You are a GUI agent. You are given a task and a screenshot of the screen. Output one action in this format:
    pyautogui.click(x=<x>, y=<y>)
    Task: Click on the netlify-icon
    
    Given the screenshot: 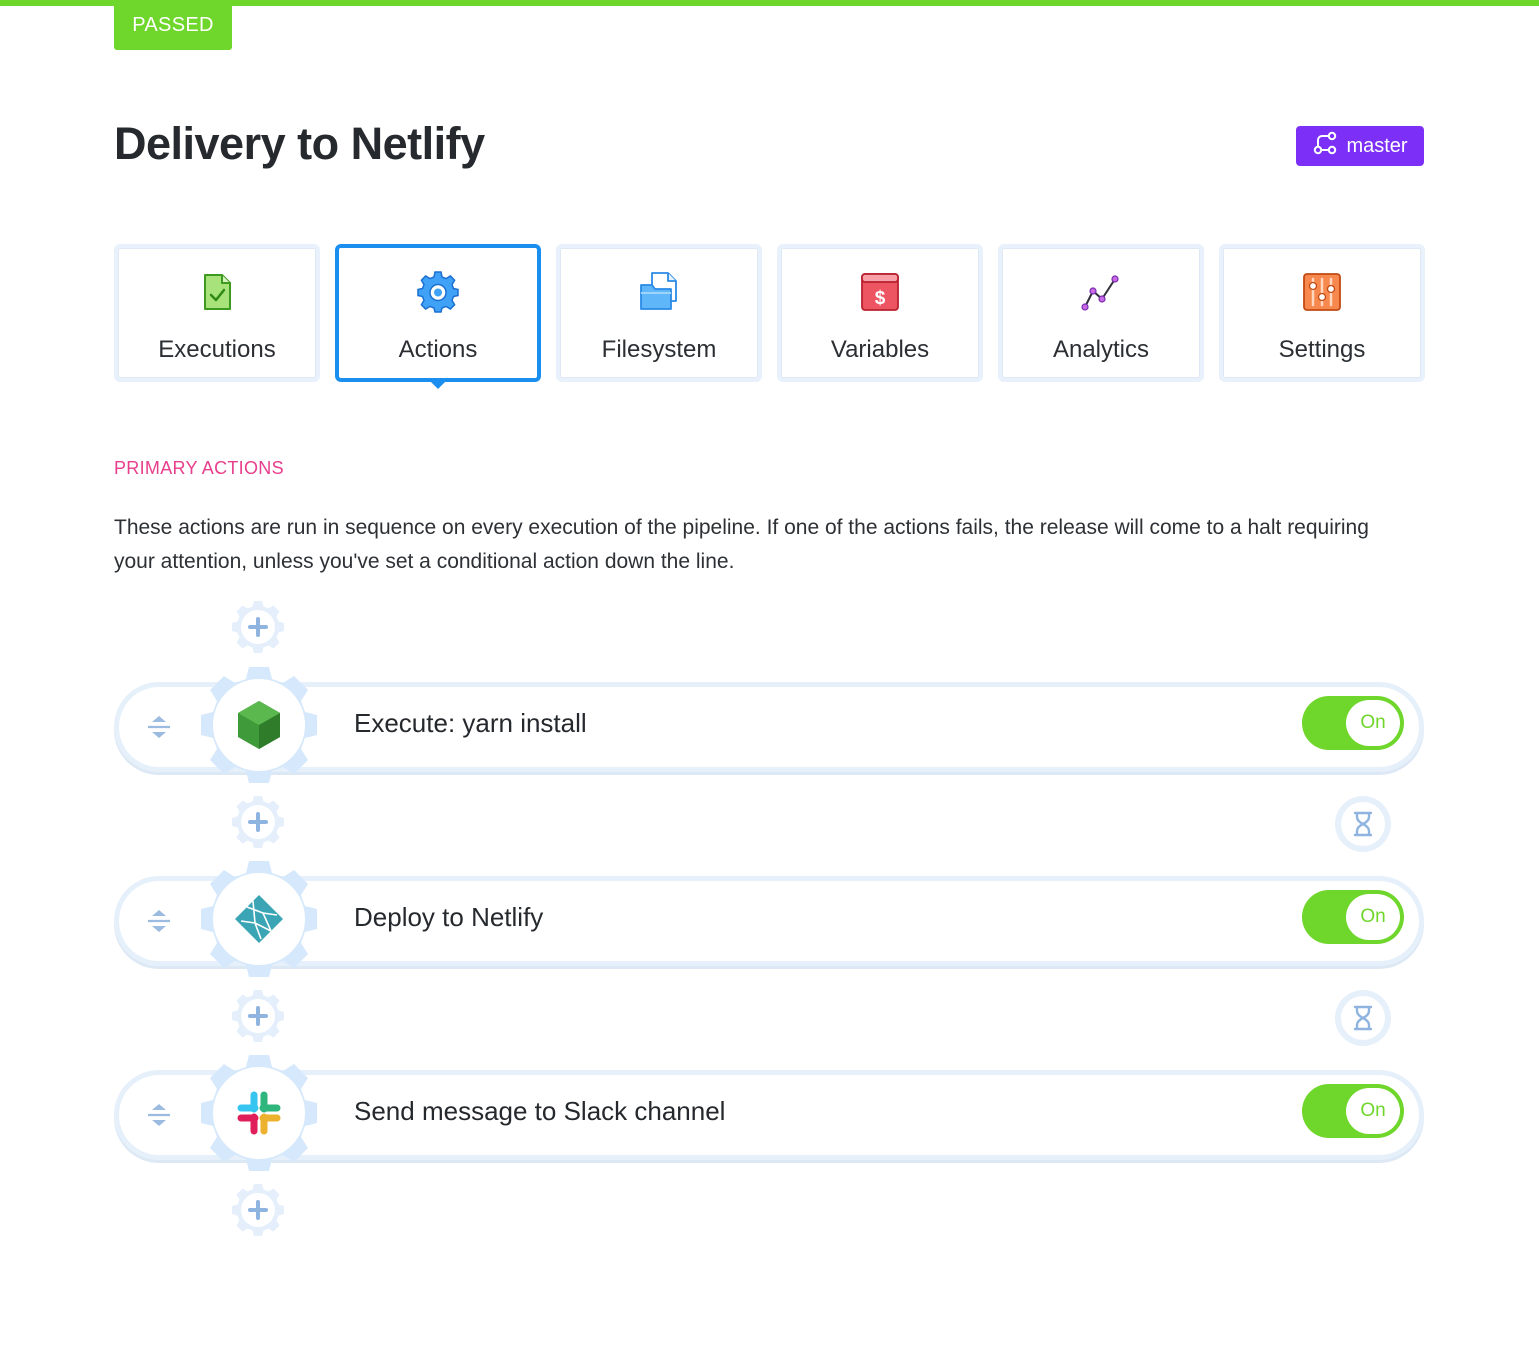 What is the action you would take?
    pyautogui.click(x=259, y=919)
    